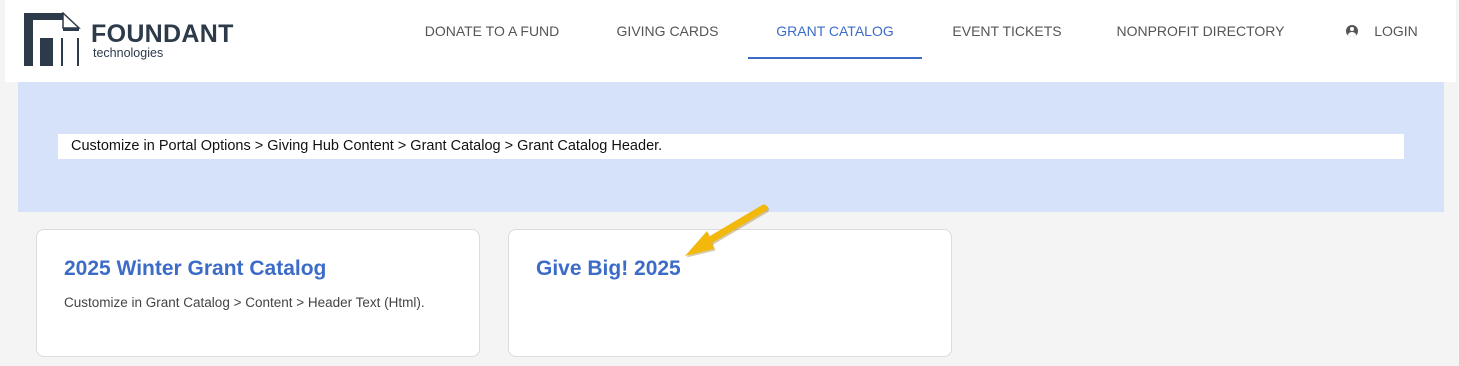 This screenshot has width=1459, height=366. I want to click on logo: FOUNDANT technologies, so click(138, 40).